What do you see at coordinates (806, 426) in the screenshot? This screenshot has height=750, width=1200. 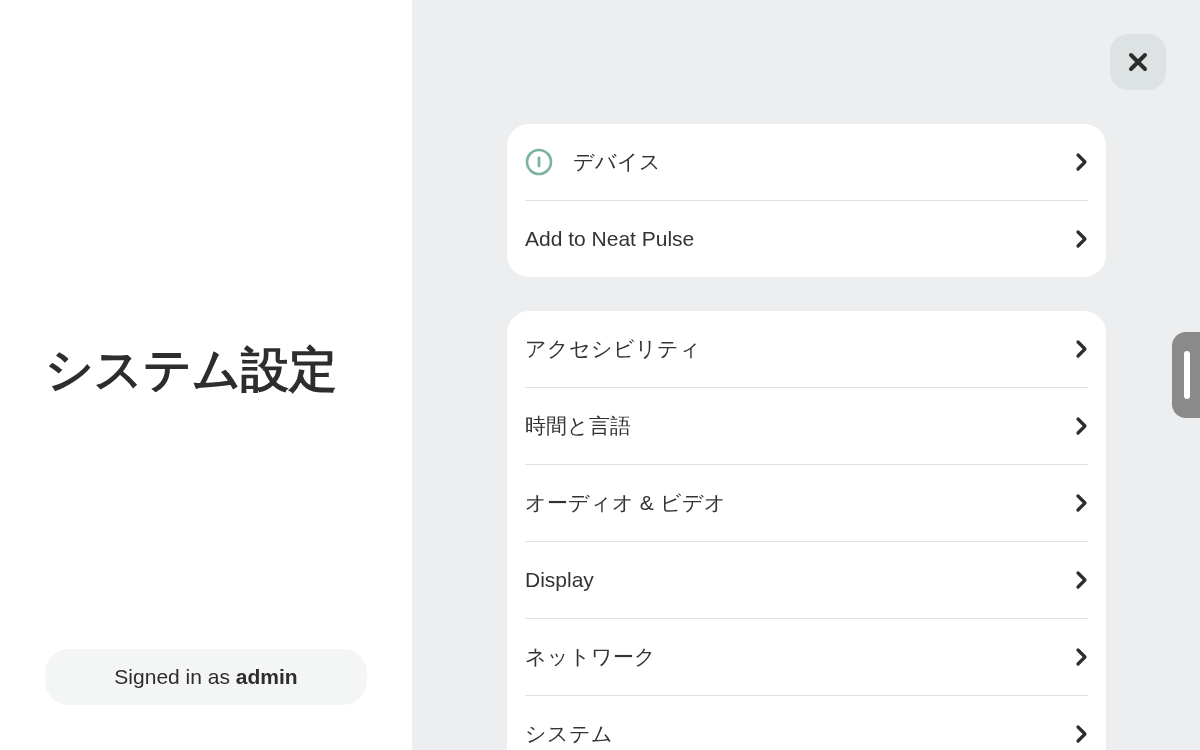 I see `settings-row: 時間と言語` at bounding box center [806, 426].